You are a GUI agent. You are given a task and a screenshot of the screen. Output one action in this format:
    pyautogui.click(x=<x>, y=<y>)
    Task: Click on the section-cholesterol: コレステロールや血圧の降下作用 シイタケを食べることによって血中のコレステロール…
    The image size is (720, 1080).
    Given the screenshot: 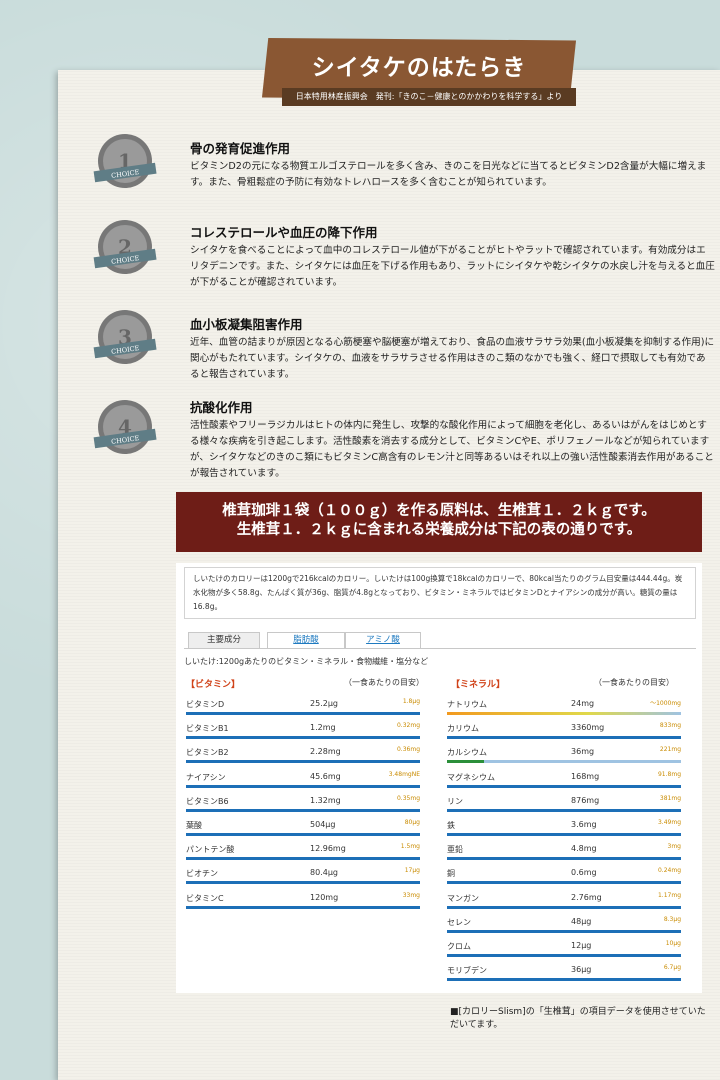 What is the action you would take?
    pyautogui.click(x=452, y=256)
    